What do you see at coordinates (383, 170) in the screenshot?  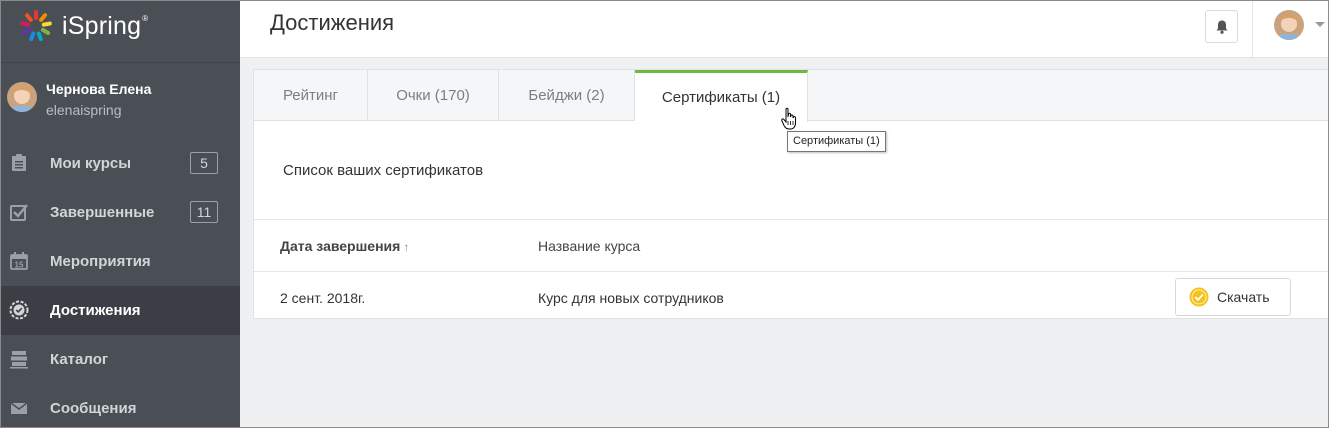 I see `certificates-description: Список ваших сертификатов` at bounding box center [383, 170].